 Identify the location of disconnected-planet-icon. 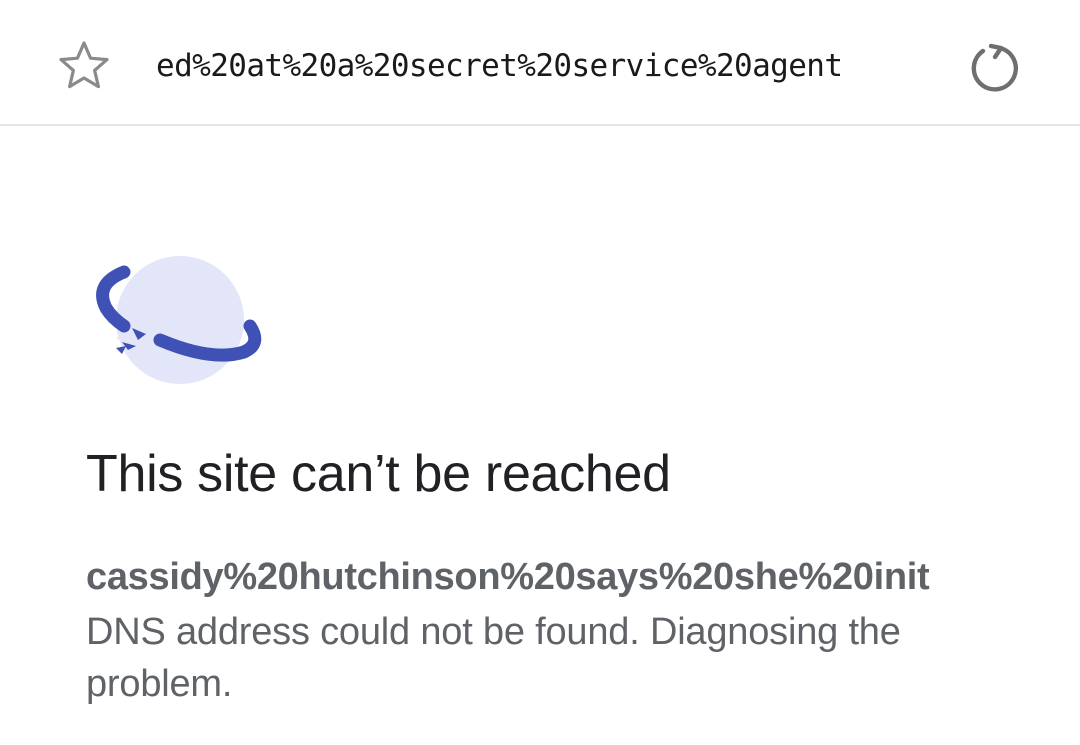
(179, 320).